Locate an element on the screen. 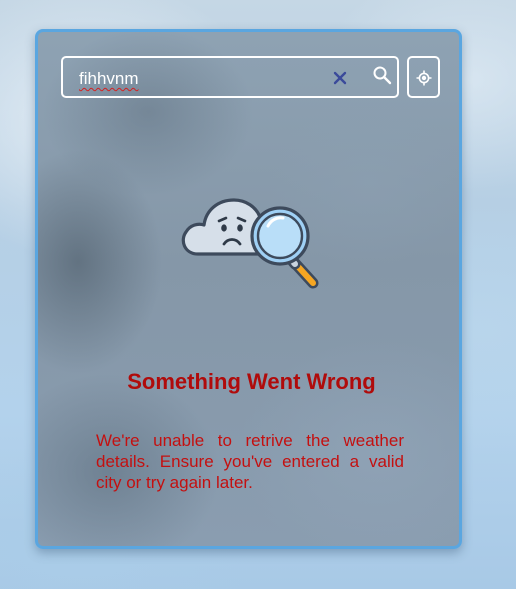 This screenshot has width=516, height=589. sad-cloud-illustration is located at coordinates (252, 234).